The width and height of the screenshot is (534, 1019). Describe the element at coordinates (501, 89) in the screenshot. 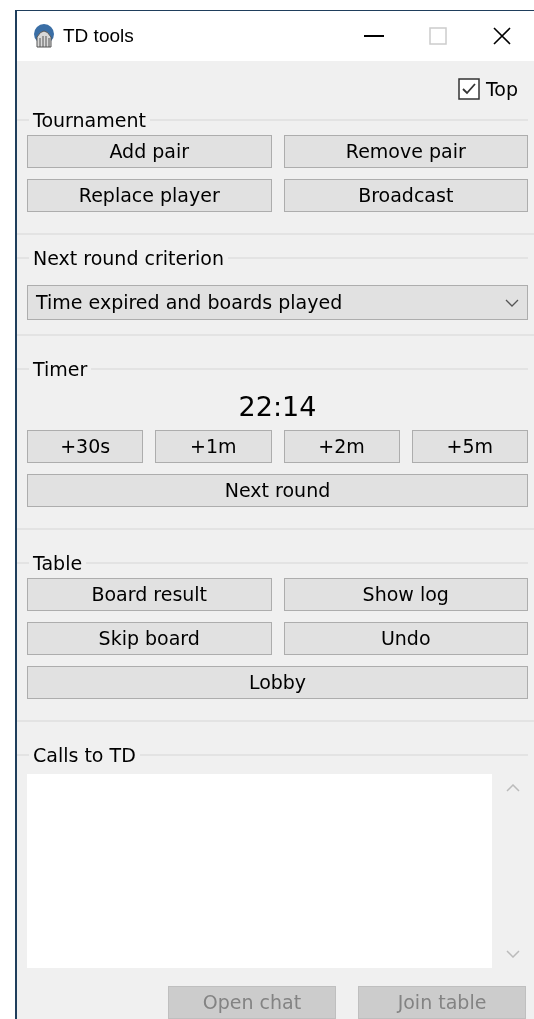

I see `checkbox-label: Top` at that location.